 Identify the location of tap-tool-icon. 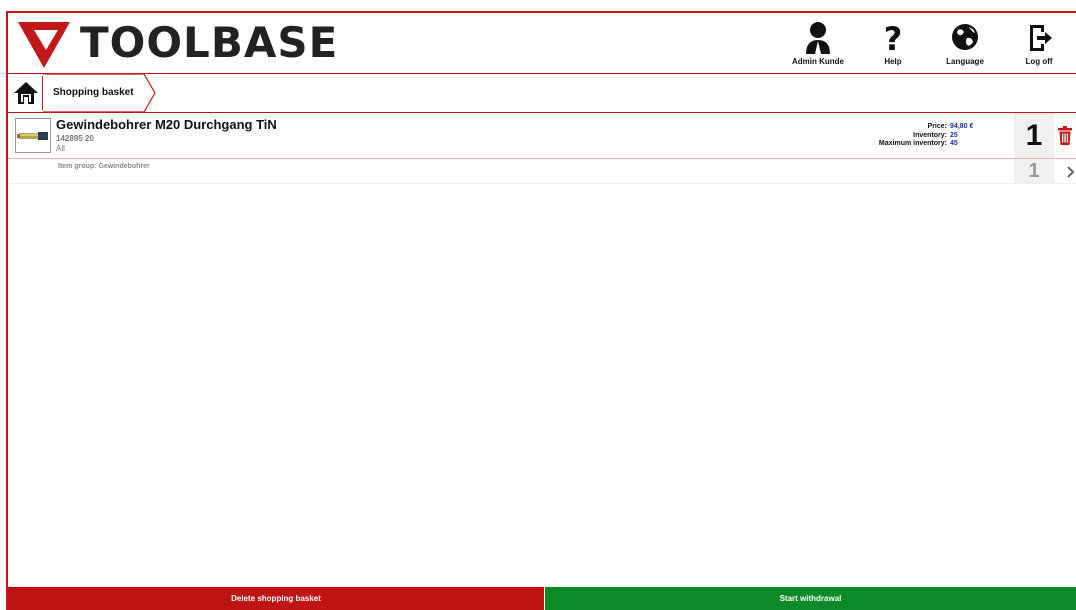
(32, 136).